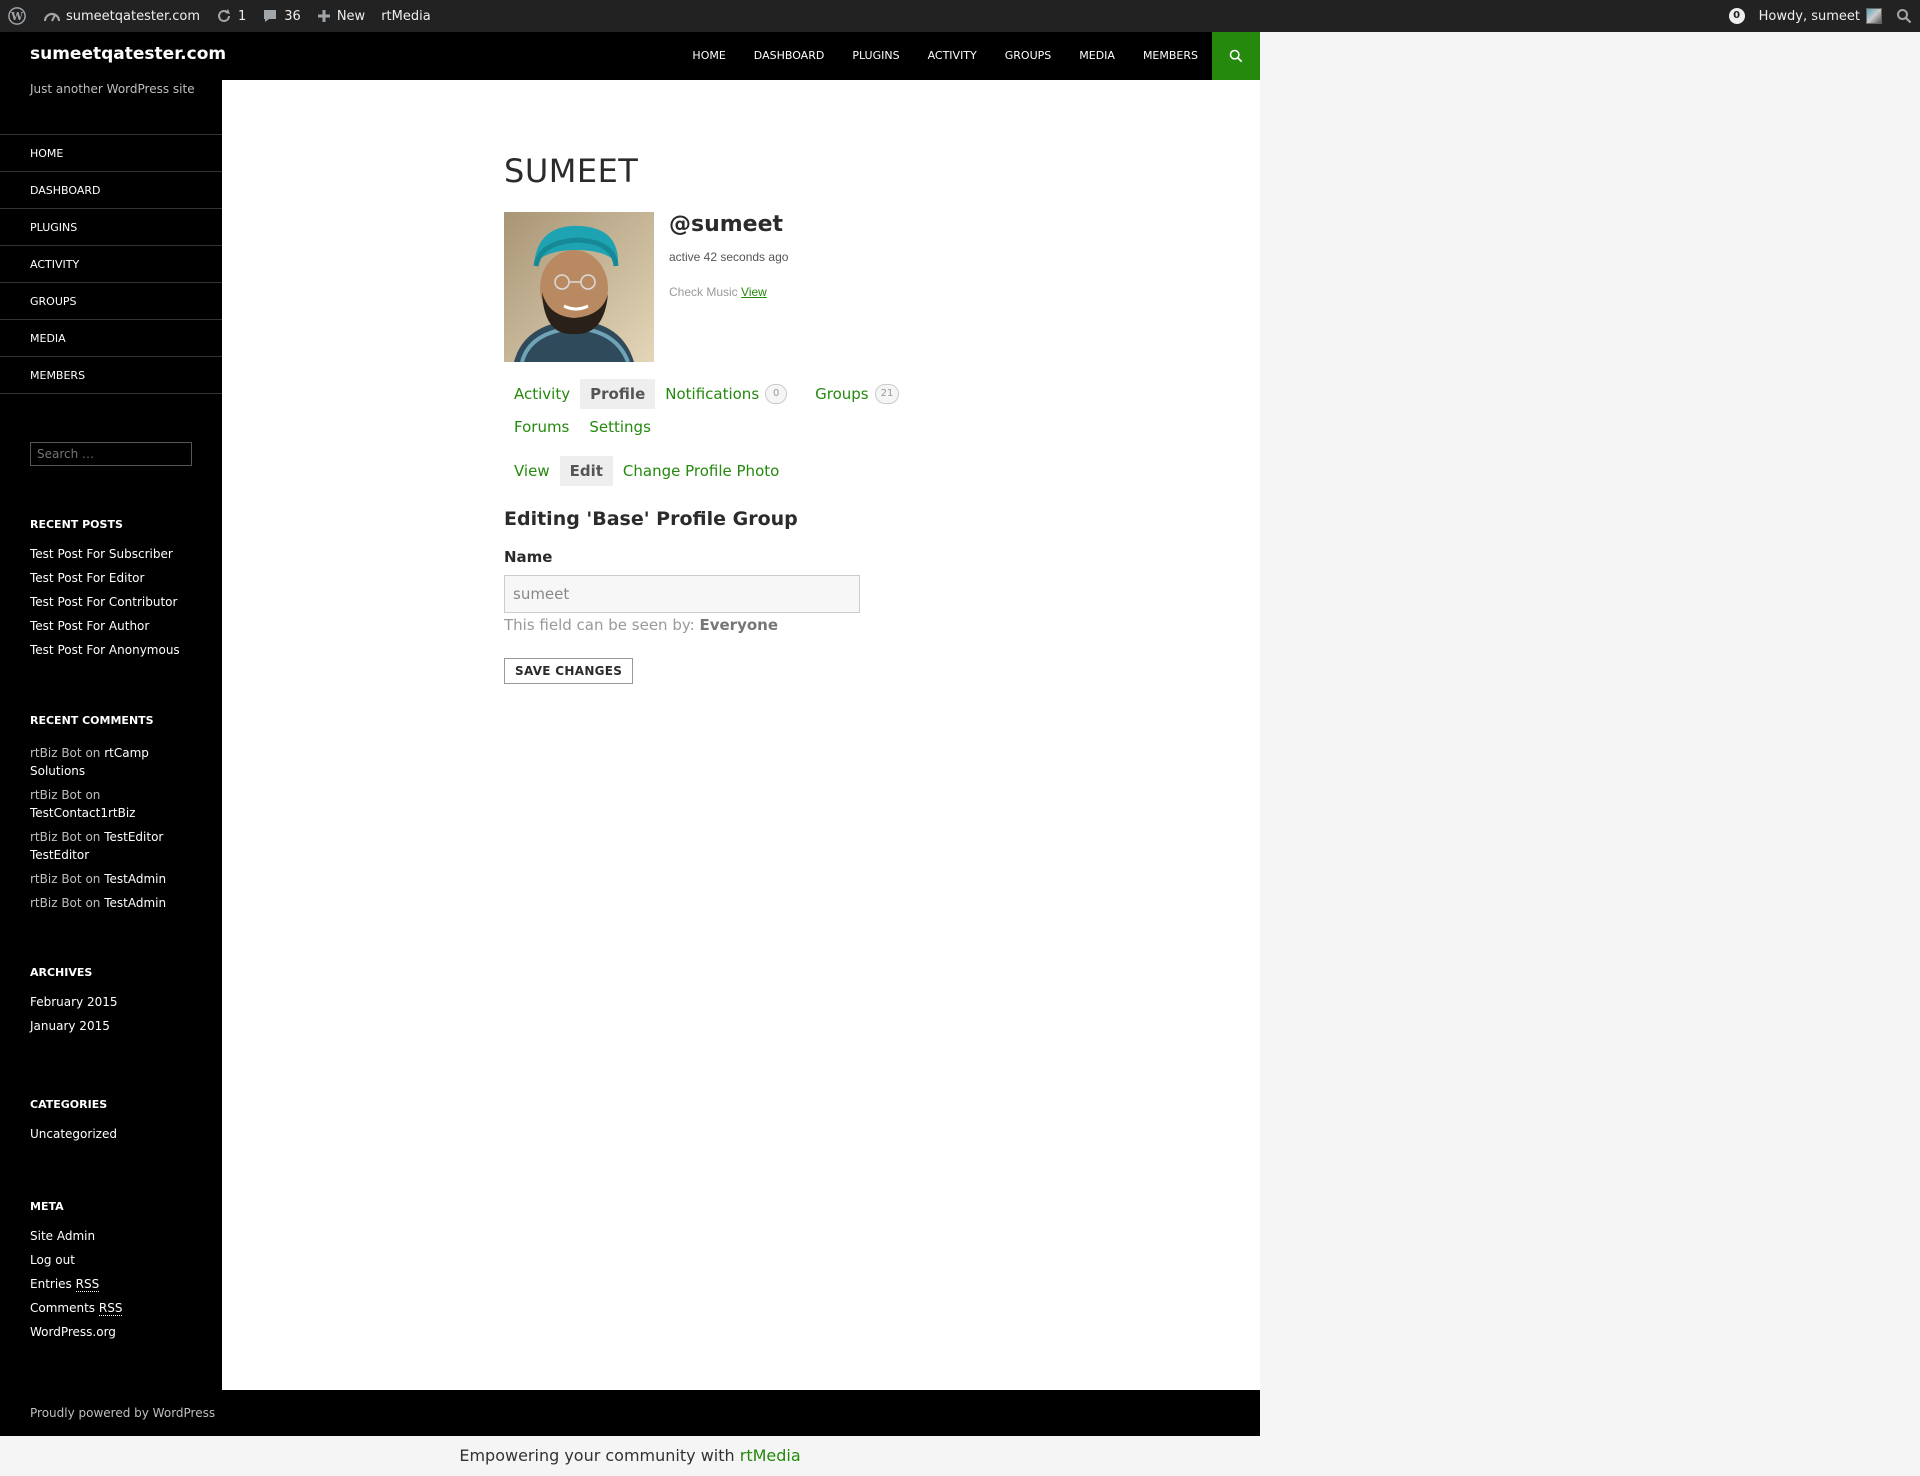  I want to click on nav-item-media: MEDIA, so click(1097, 56).